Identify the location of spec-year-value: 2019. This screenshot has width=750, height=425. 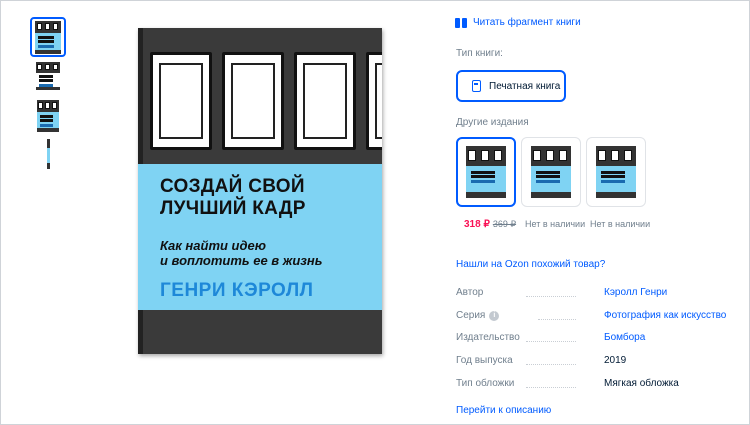
(615, 360).